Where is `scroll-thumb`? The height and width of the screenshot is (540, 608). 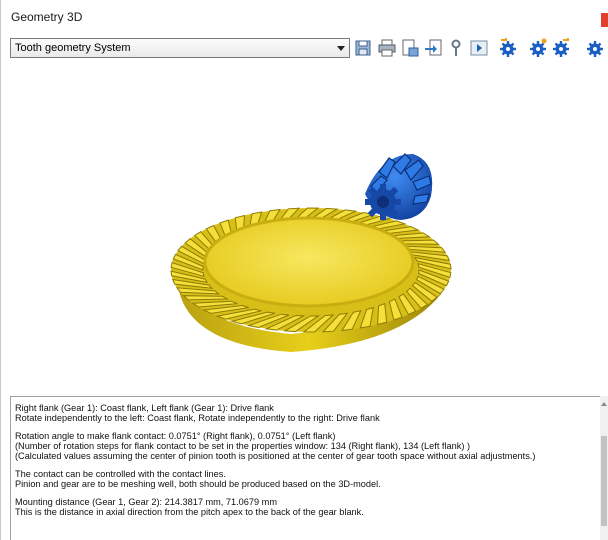 scroll-thumb is located at coordinates (604, 481).